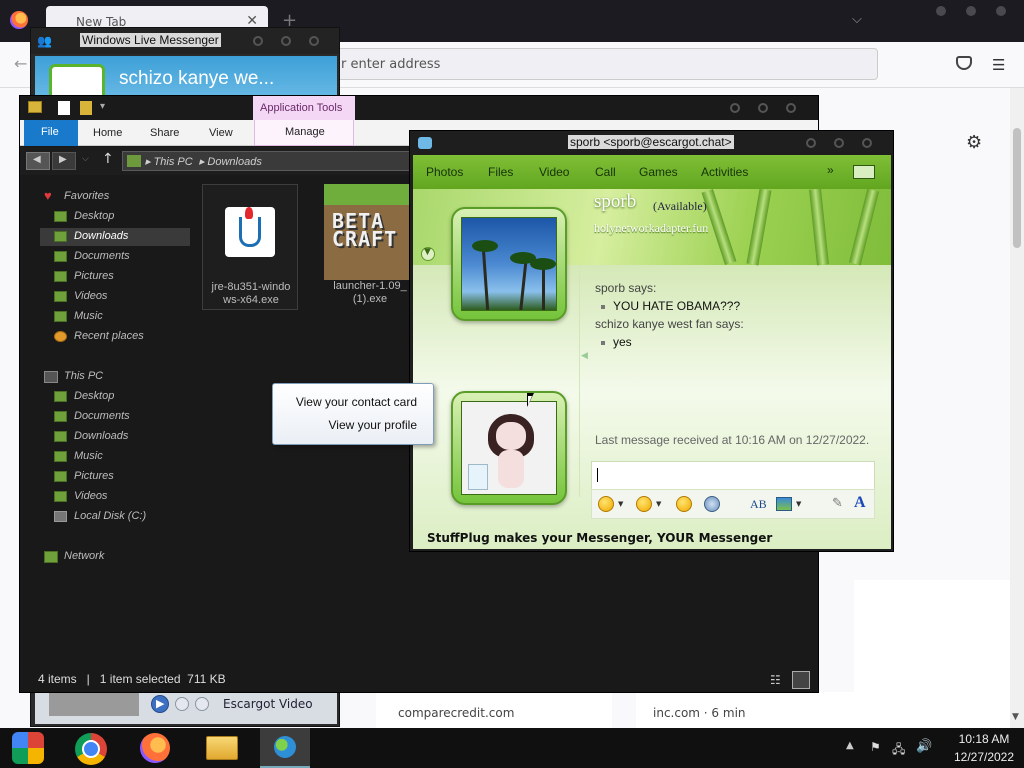 The image size is (1024, 768). What do you see at coordinates (20, 63) in the screenshot?
I see `back-arrow-icon: ←` at bounding box center [20, 63].